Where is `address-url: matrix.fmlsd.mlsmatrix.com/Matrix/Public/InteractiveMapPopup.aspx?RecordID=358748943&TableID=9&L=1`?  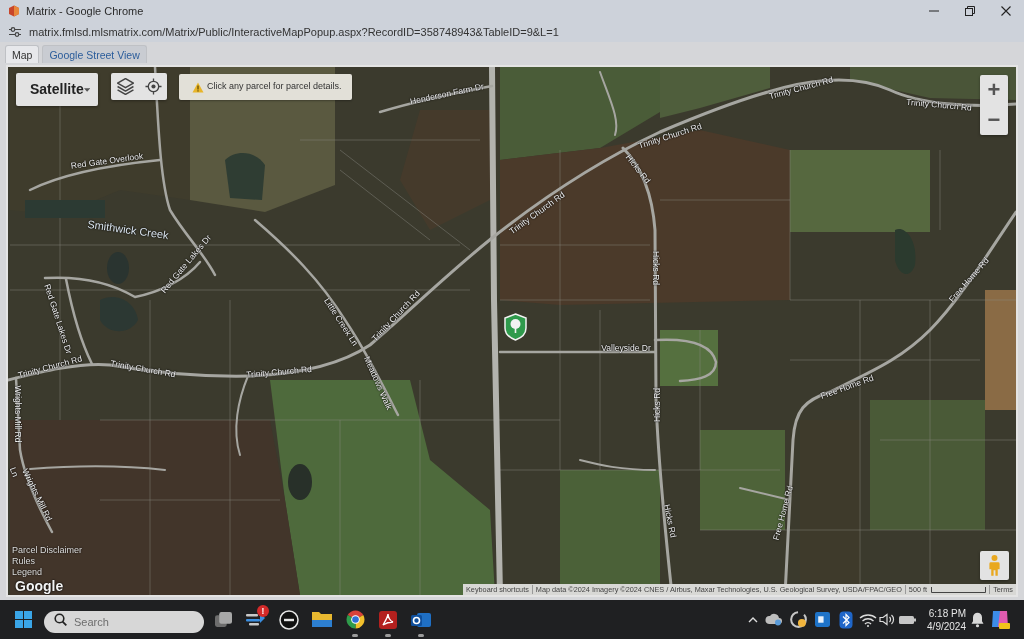 address-url: matrix.fmlsd.mlsmatrix.com/Matrix/Public/InteractiveMapPopup.aspx?RecordID=358748943&TableID=9&L=1 is located at coordinates (294, 32).